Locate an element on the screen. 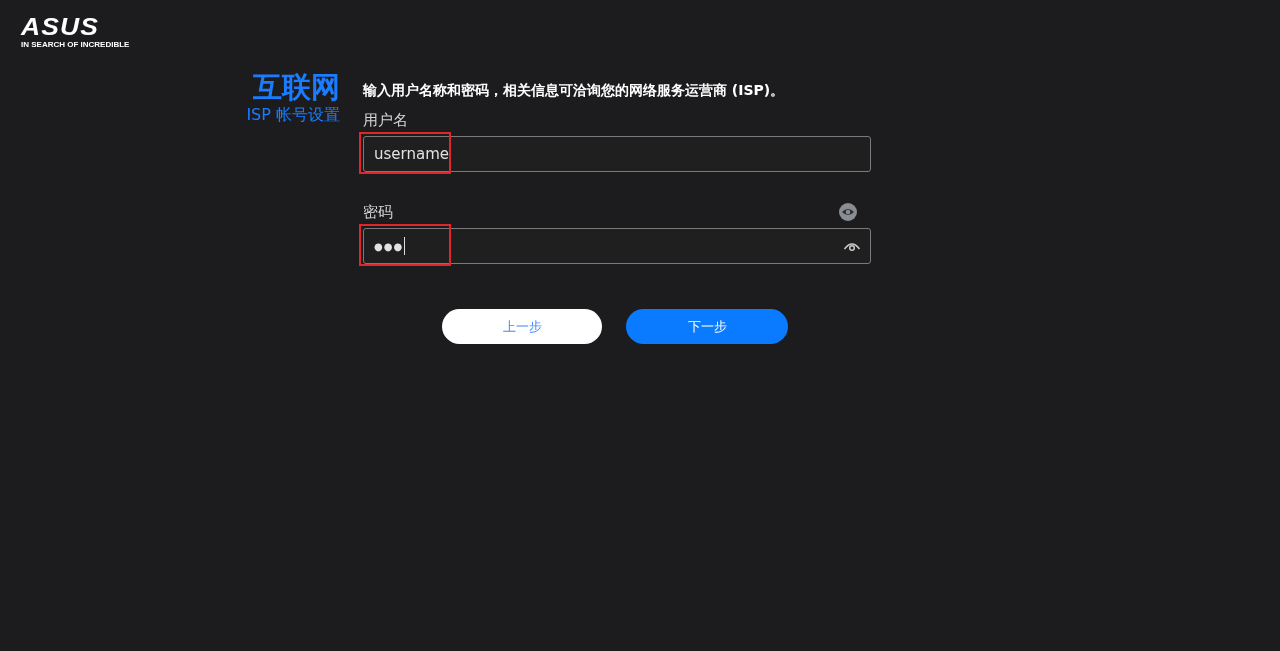 The width and height of the screenshot is (1280, 651). back-button: 上一步 is located at coordinates (522, 326).